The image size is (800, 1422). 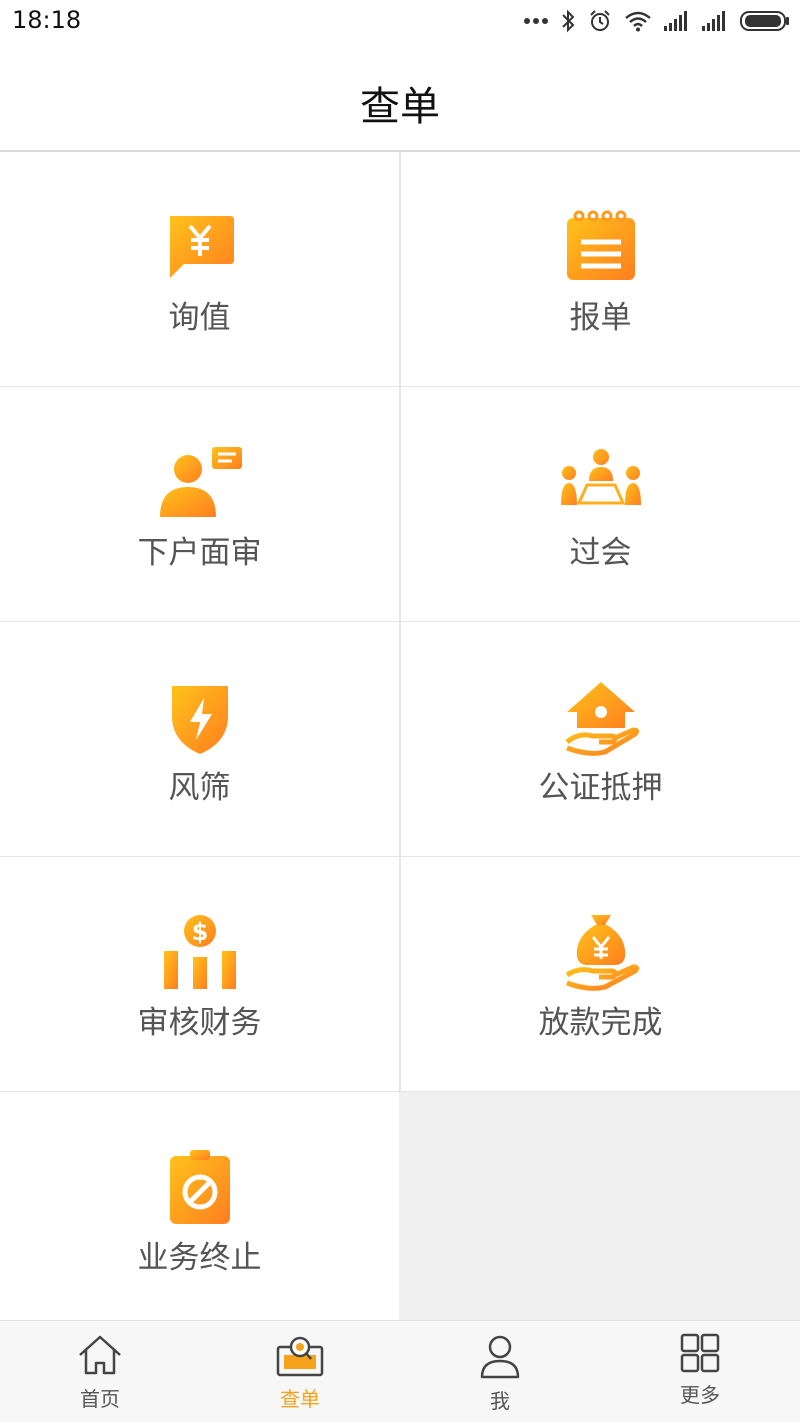 I want to click on grid-more-icon, so click(x=700, y=1353).